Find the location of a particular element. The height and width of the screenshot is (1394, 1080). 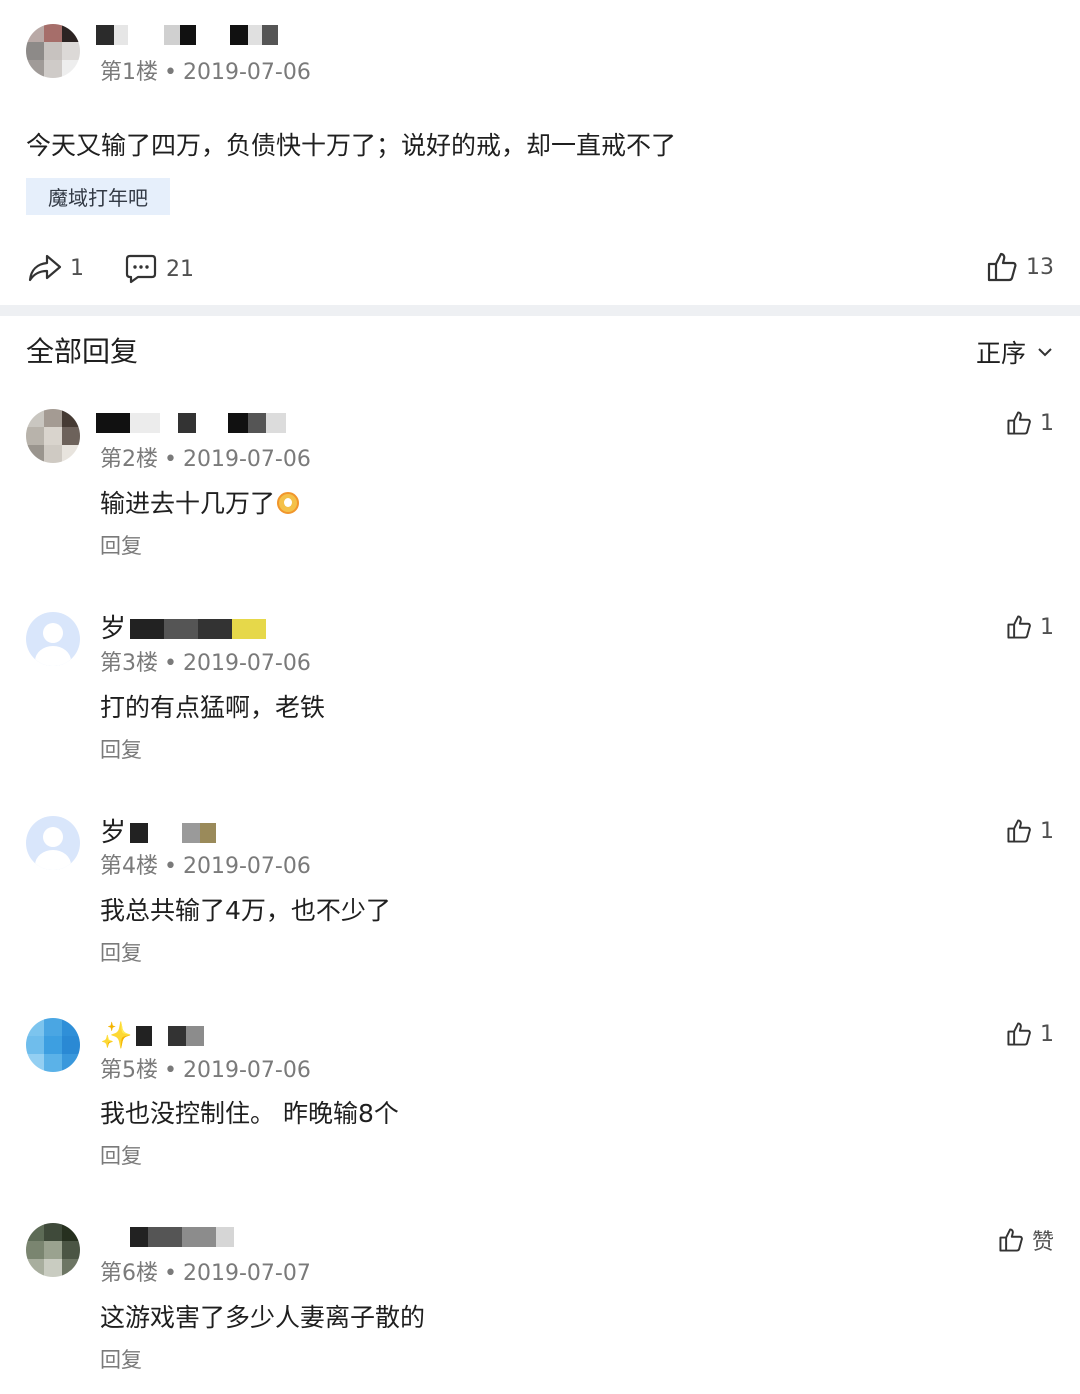

post-meta: 第1楼 • 2019-07-06 is located at coordinates (205, 70).